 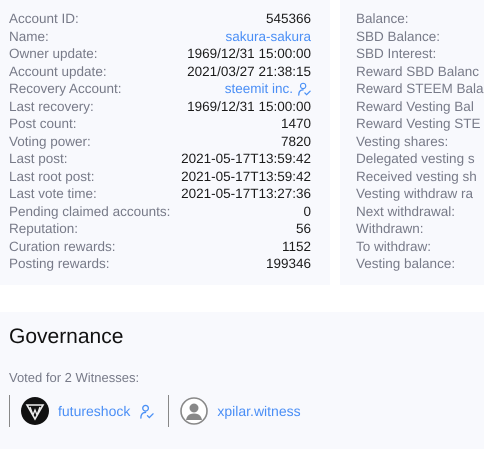 What do you see at coordinates (390, 229) in the screenshot?
I see `field-label: Withdrawn:` at bounding box center [390, 229].